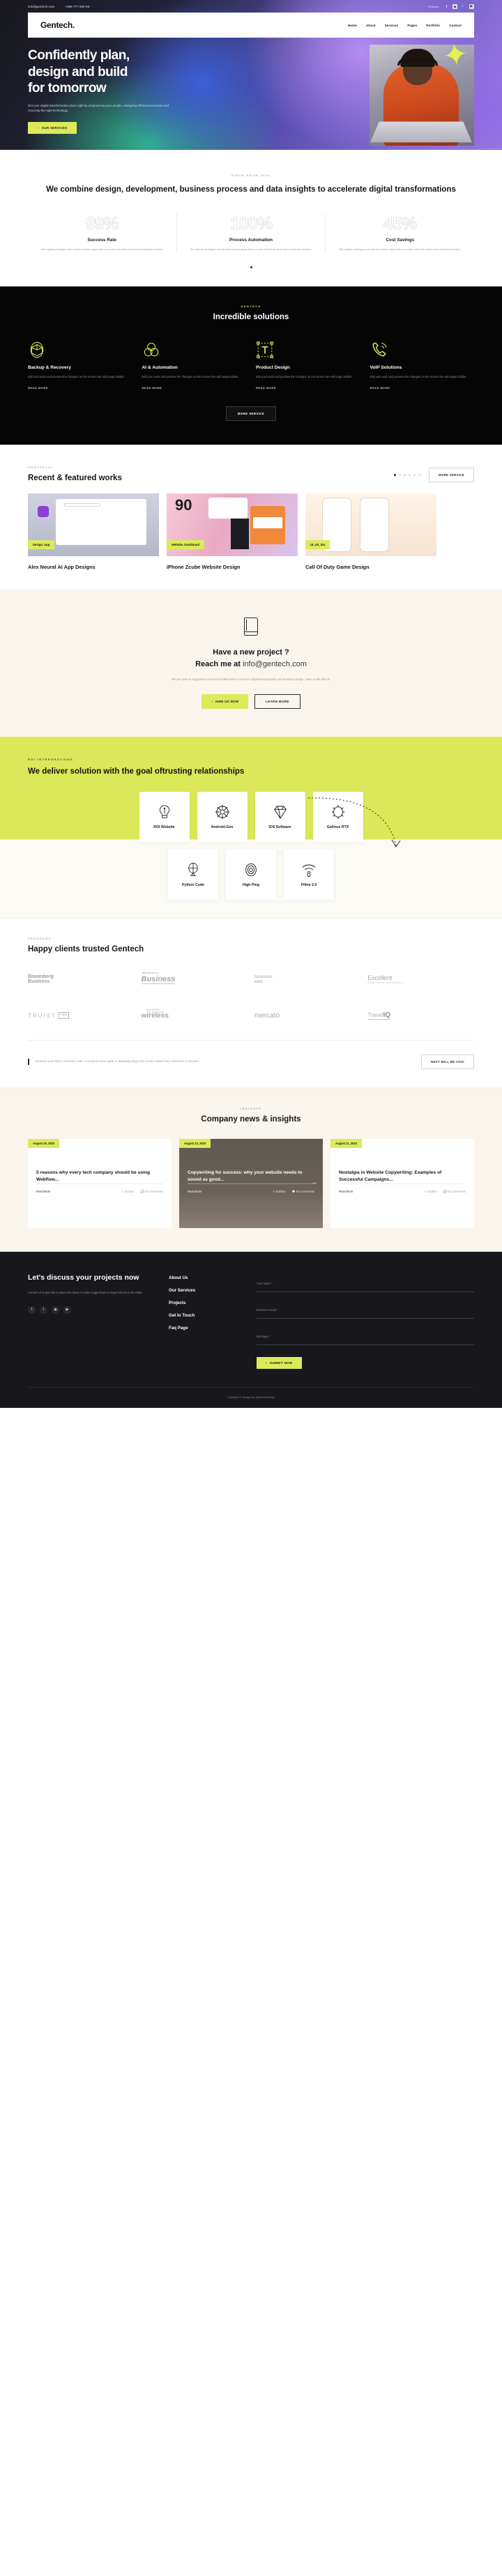  I want to click on portfolio-title: iPhone Zcube Website Design, so click(232, 567).